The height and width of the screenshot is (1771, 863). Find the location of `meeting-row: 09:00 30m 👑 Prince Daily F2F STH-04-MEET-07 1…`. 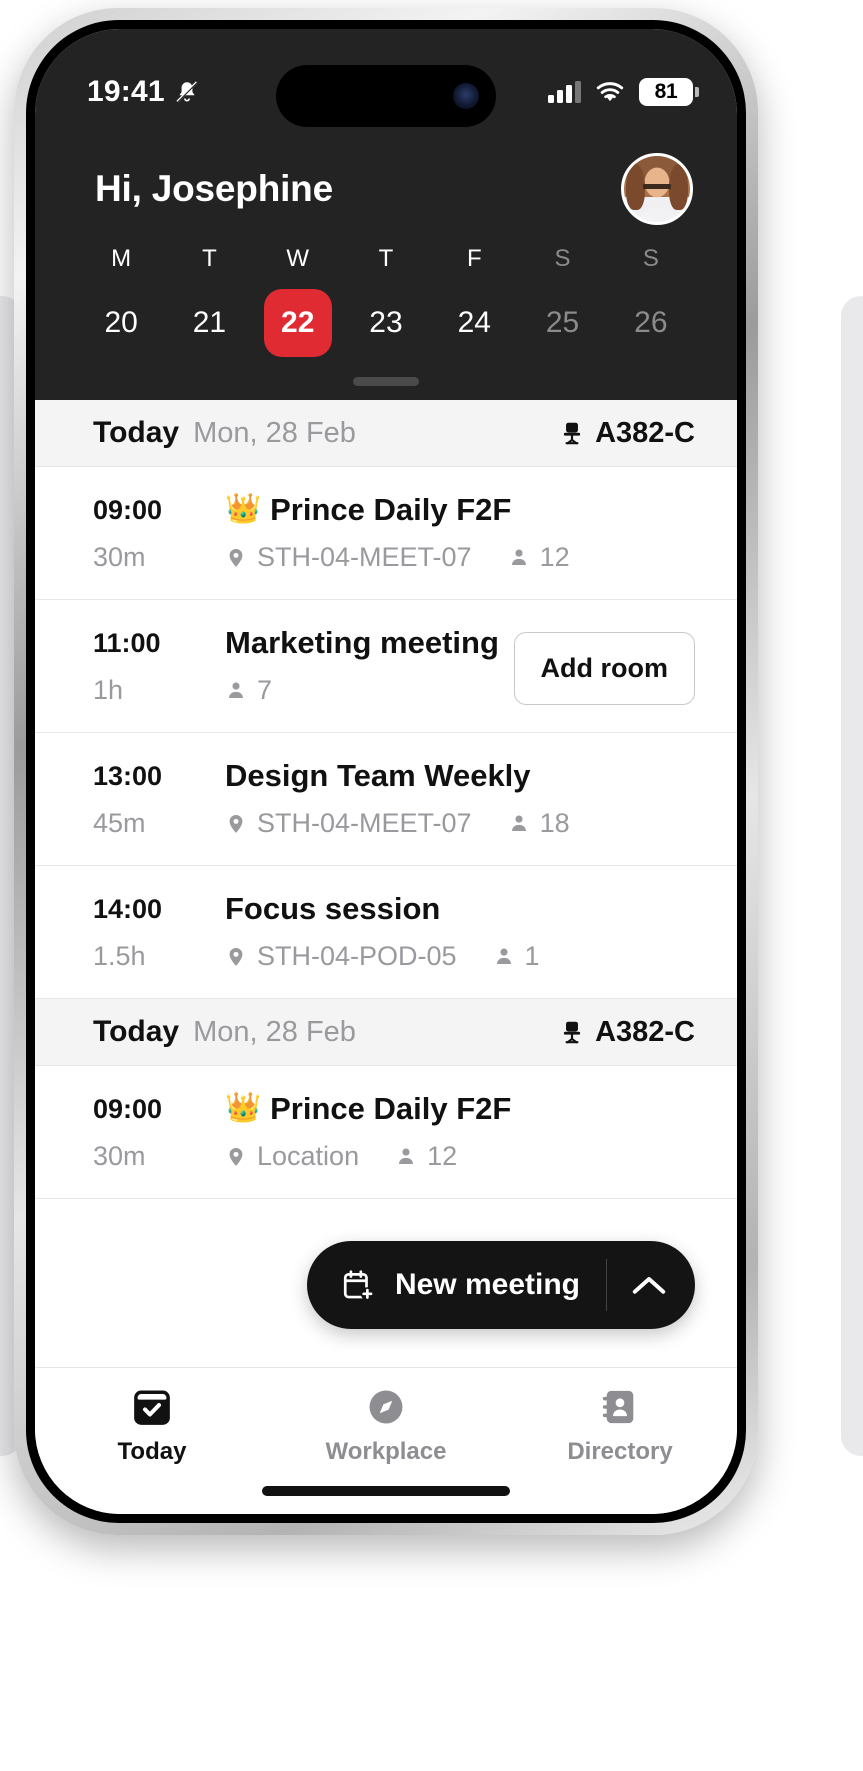

meeting-row: 09:00 30m 👑 Prince Daily F2F STH-04-MEET-07 1… is located at coordinates (386, 534).